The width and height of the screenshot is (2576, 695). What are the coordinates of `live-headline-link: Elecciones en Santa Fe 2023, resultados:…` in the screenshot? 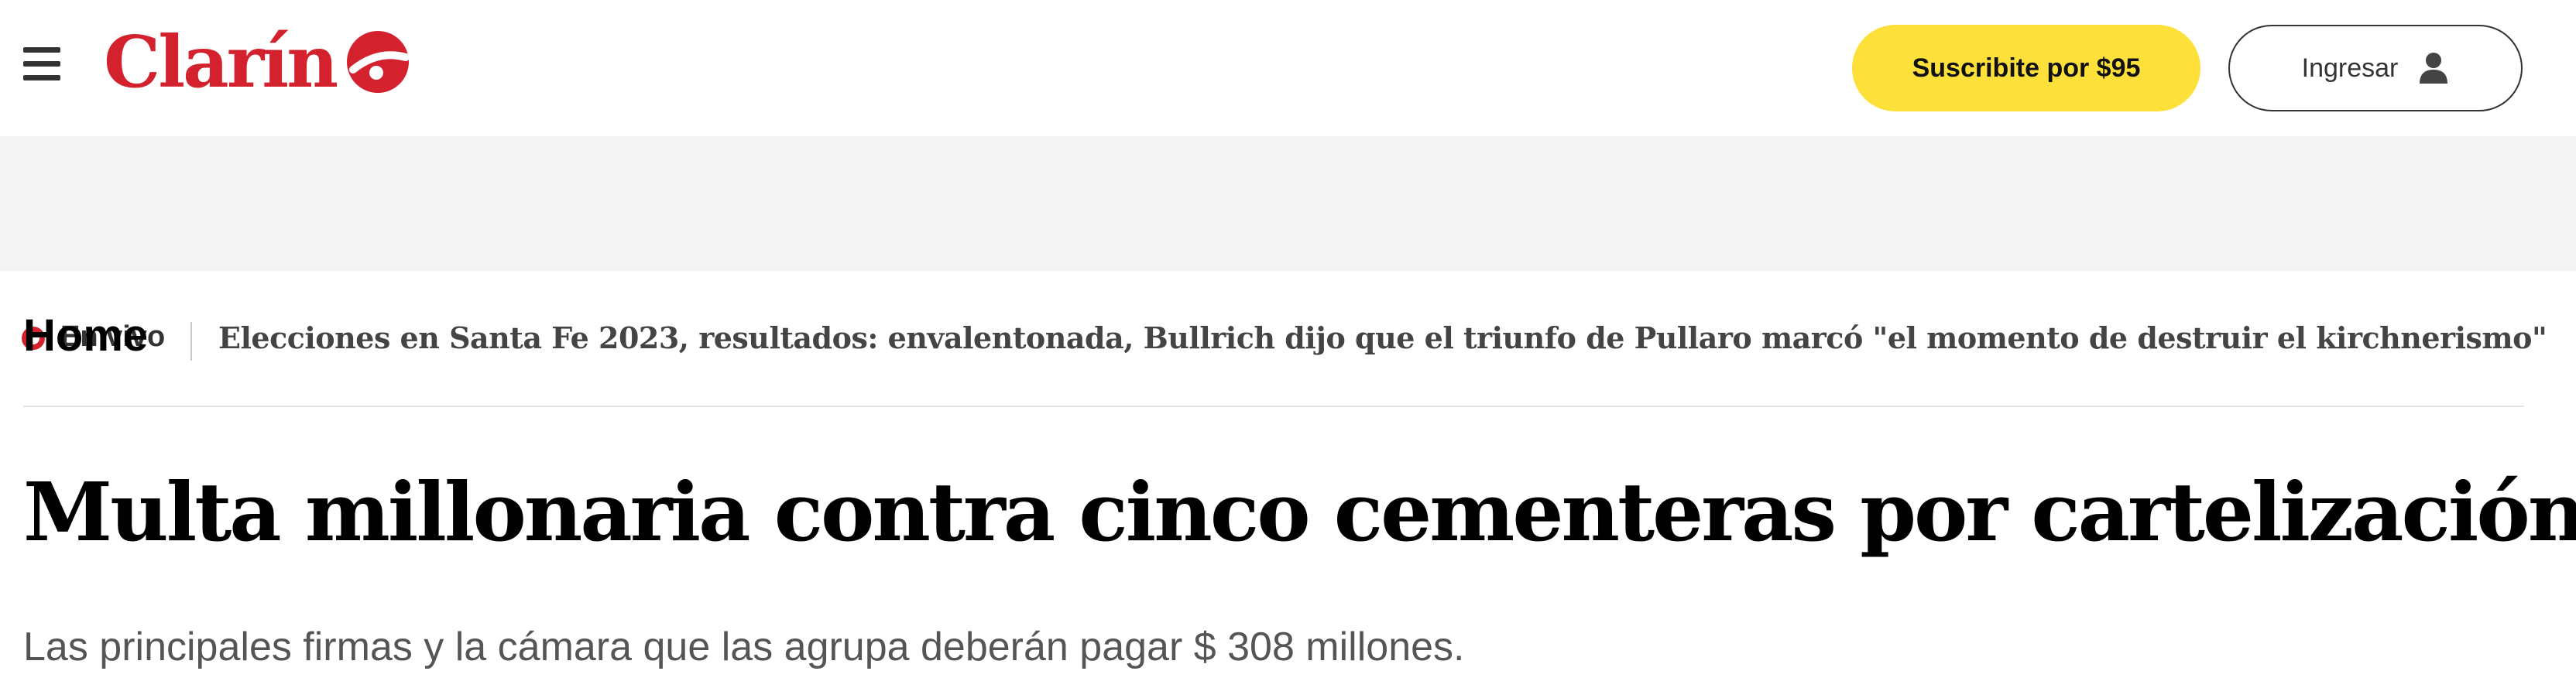 It's located at (1382, 337).